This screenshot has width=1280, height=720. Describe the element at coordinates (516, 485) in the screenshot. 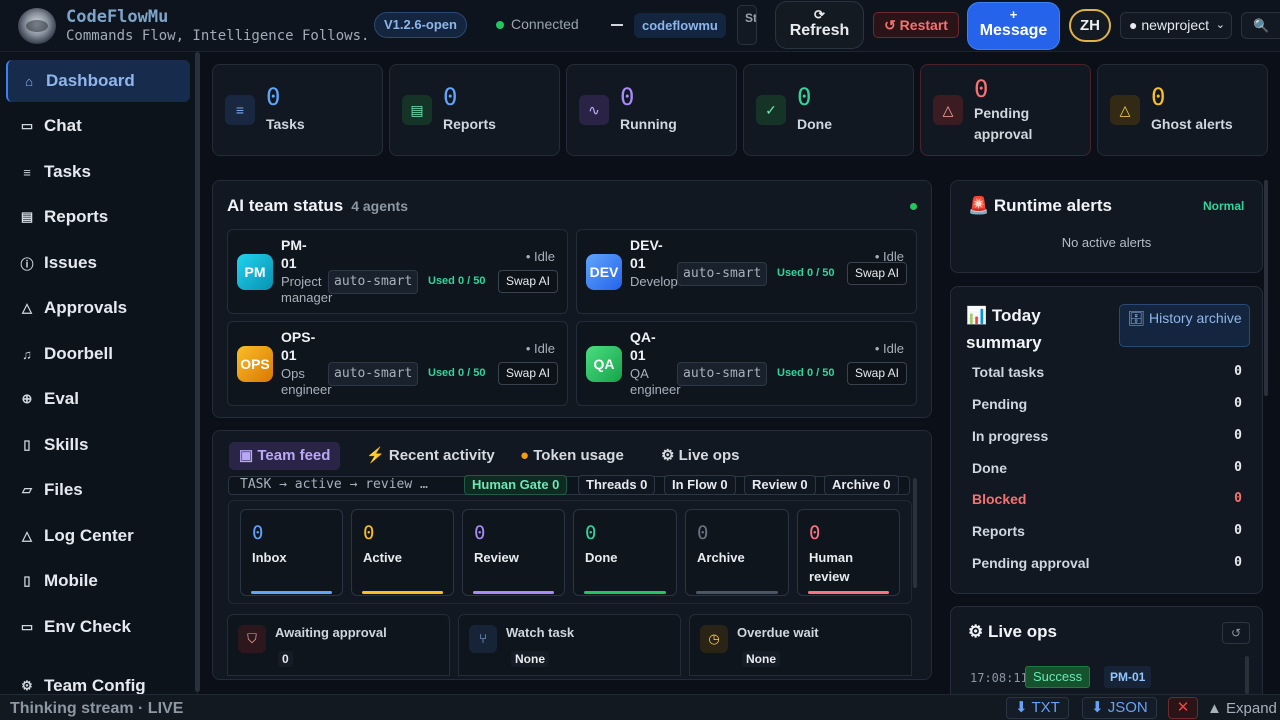

I see `chip-human-gate: Human Gate 0` at that location.